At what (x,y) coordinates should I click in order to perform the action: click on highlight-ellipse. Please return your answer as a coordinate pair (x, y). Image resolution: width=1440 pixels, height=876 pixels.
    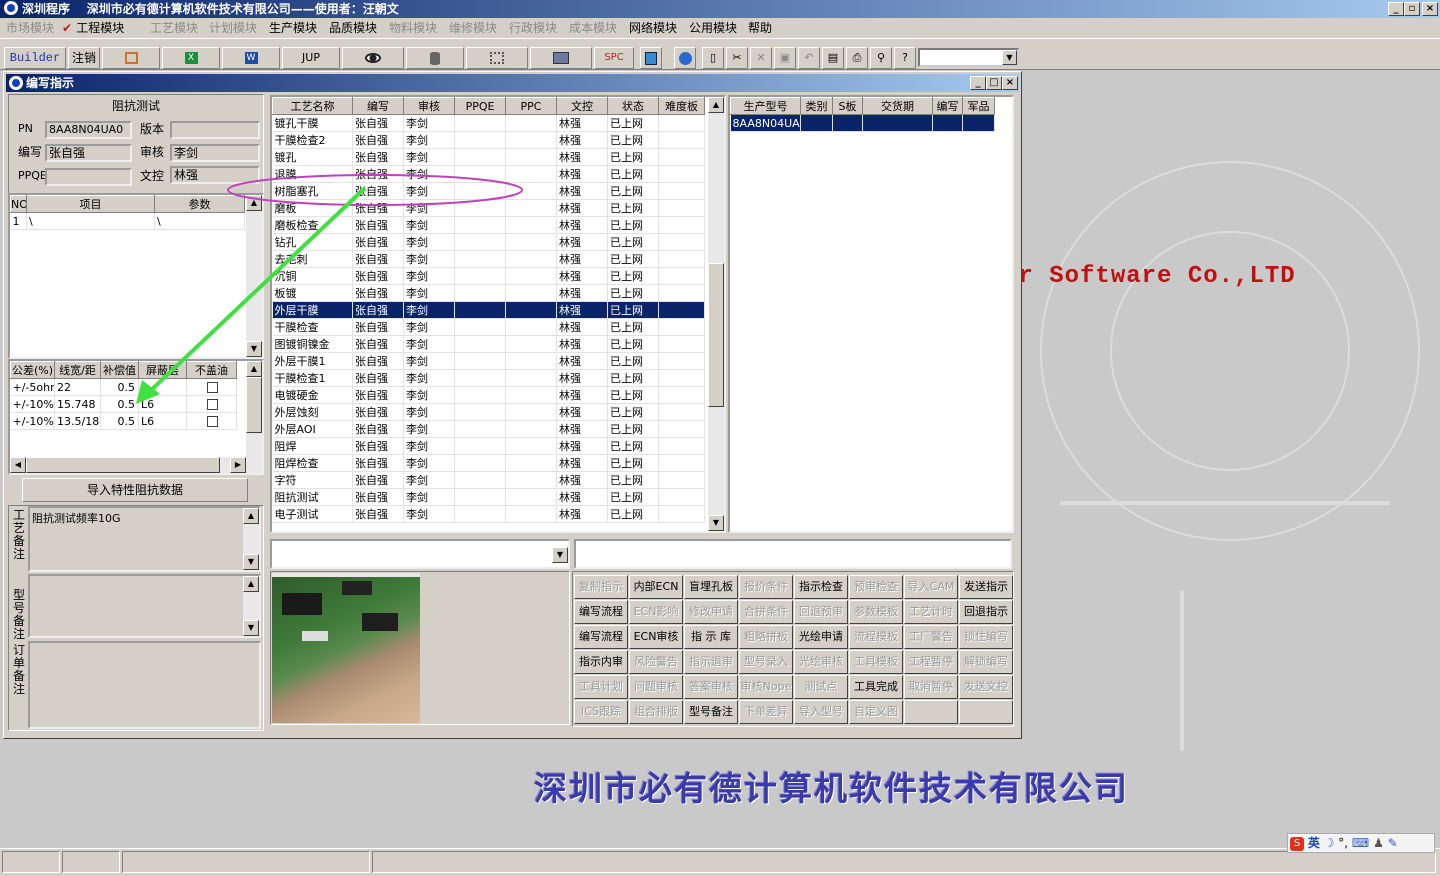
    Looking at the image, I should click on (375, 190).